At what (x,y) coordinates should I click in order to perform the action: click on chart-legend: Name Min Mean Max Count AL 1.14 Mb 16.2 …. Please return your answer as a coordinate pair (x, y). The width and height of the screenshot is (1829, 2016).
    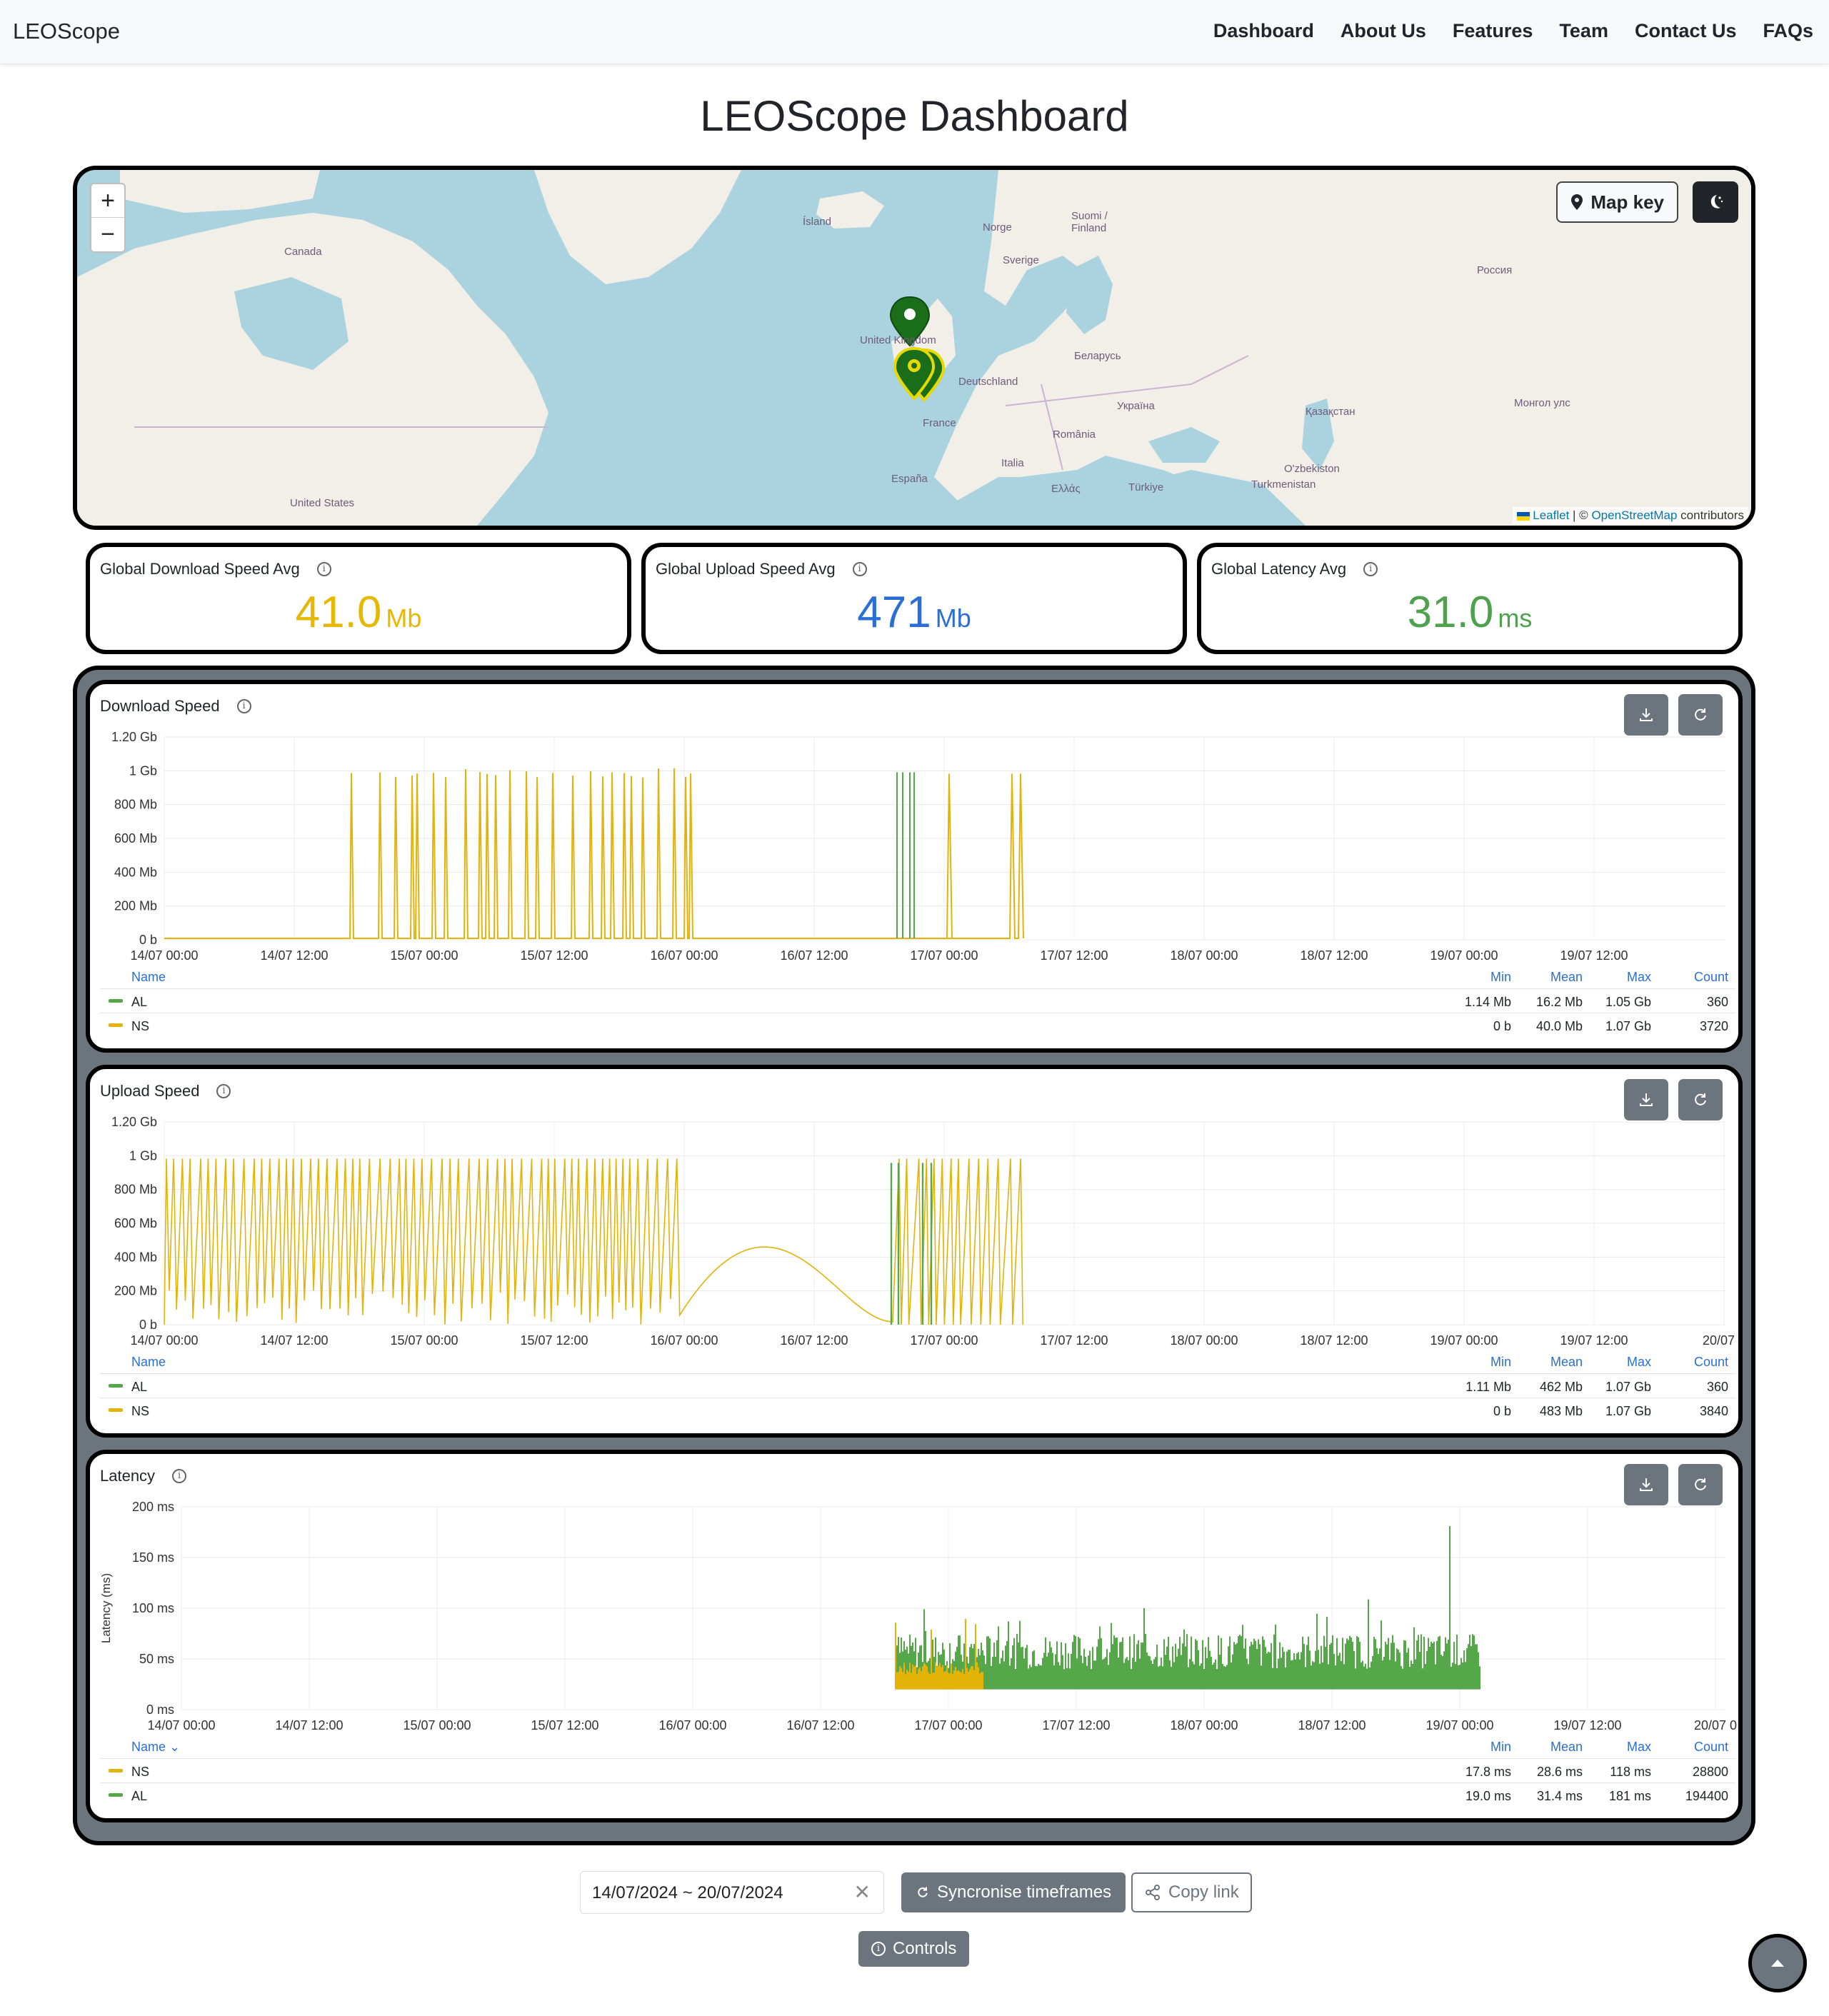
    Looking at the image, I should click on (918, 1001).